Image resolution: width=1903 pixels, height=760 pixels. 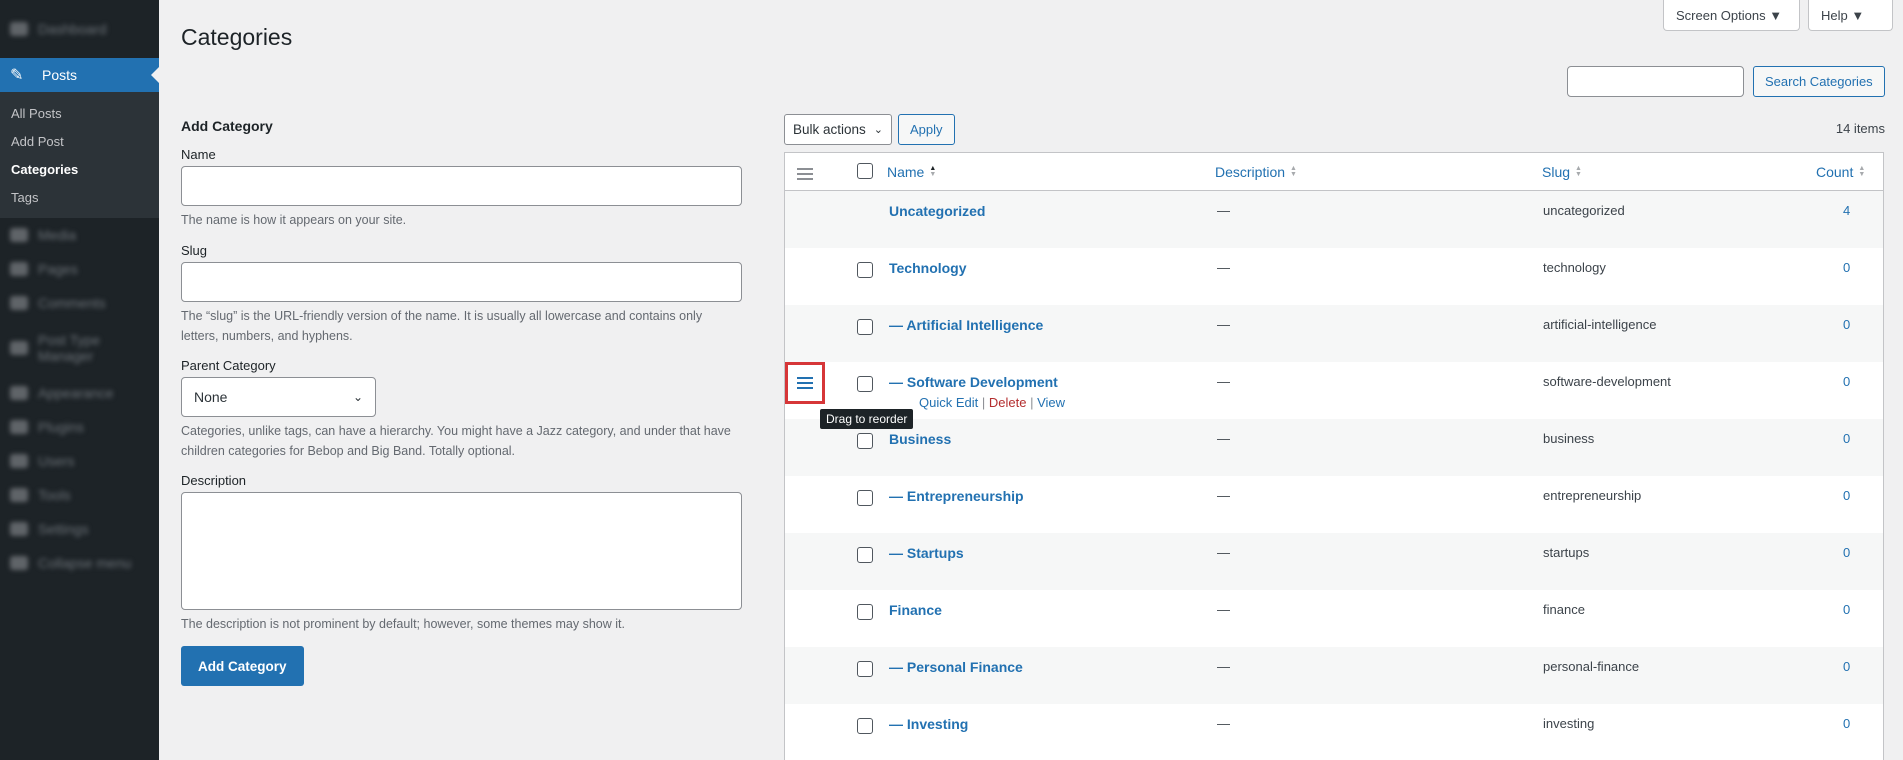 I want to click on menu-plugins: Plugins, so click(x=79, y=427).